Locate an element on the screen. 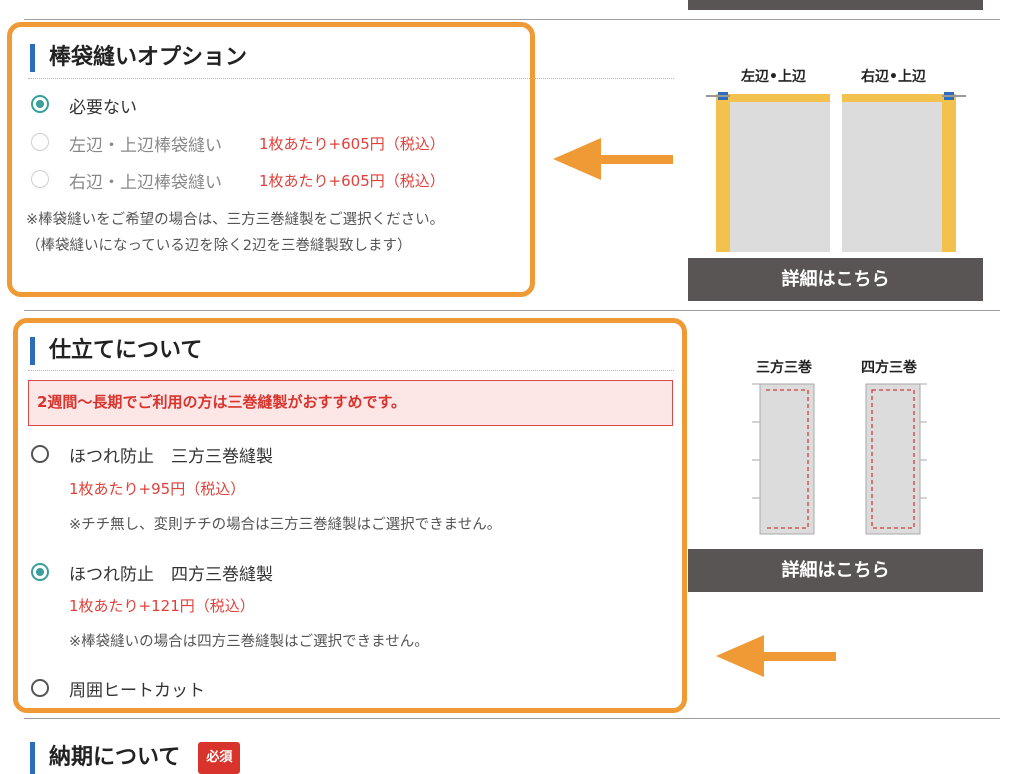  option-price: 1枚あたり+95円（税込） is located at coordinates (157, 489).